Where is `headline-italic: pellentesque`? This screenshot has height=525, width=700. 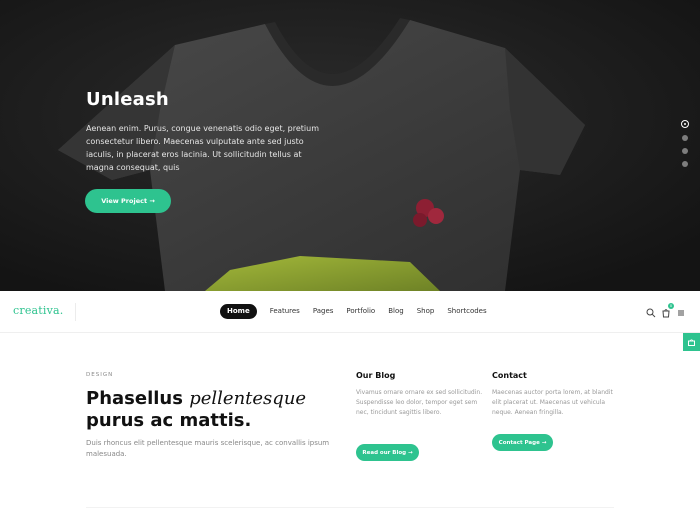
headline-italic: pellentesque is located at coordinates (248, 398).